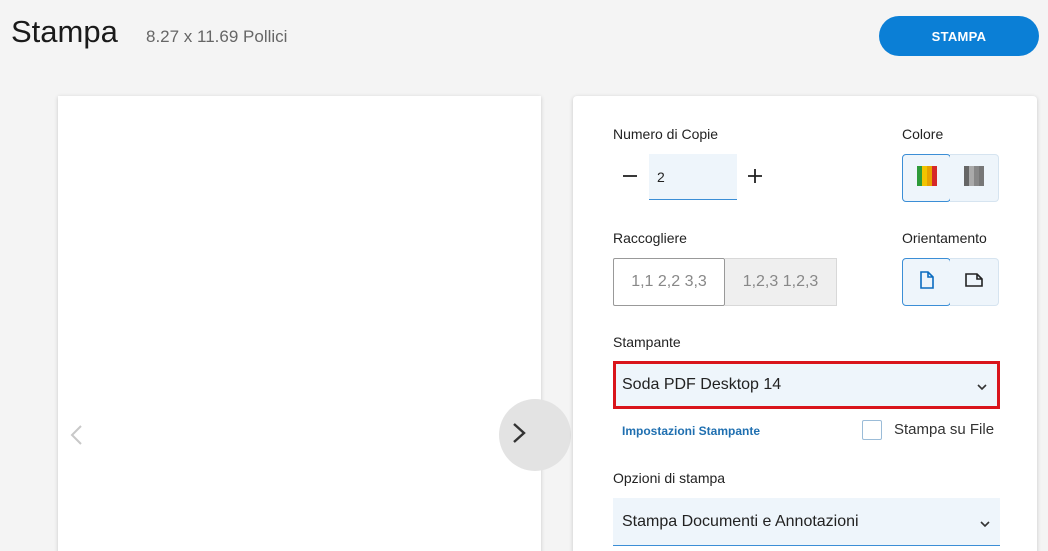 This screenshot has height=551, width=1048. Describe the element at coordinates (872, 430) in the screenshot. I see `print-to-file-checkbox` at that location.